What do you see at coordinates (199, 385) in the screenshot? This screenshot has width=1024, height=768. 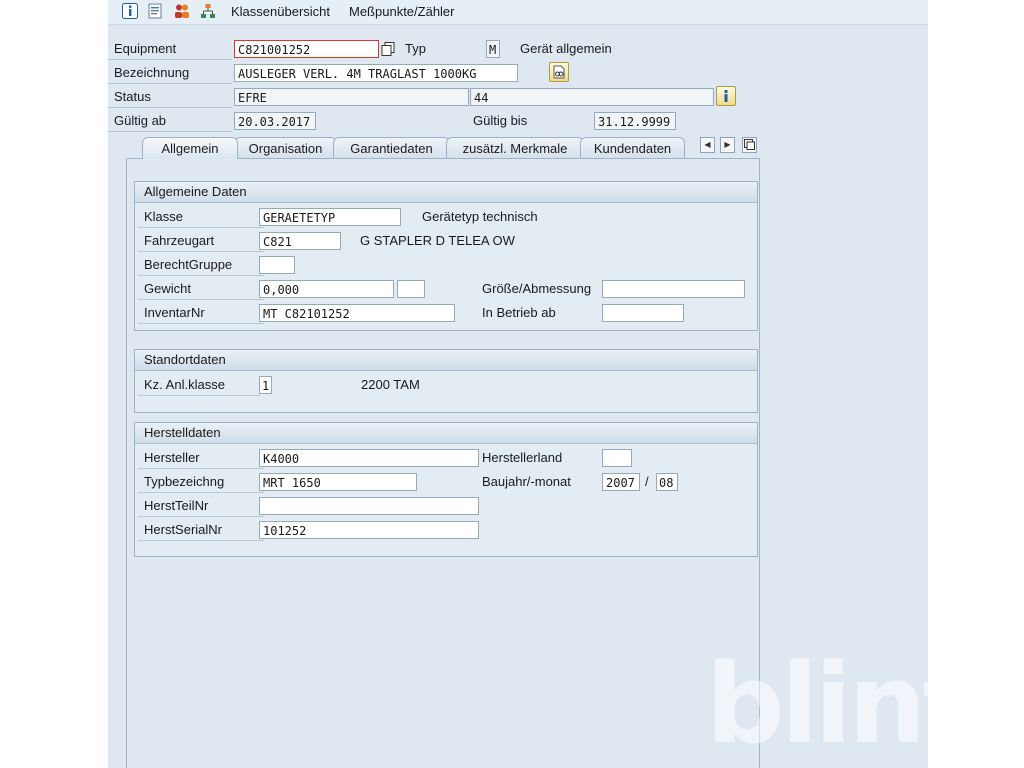 I see `anlklasse-label: Kz. Anl.klasse` at bounding box center [199, 385].